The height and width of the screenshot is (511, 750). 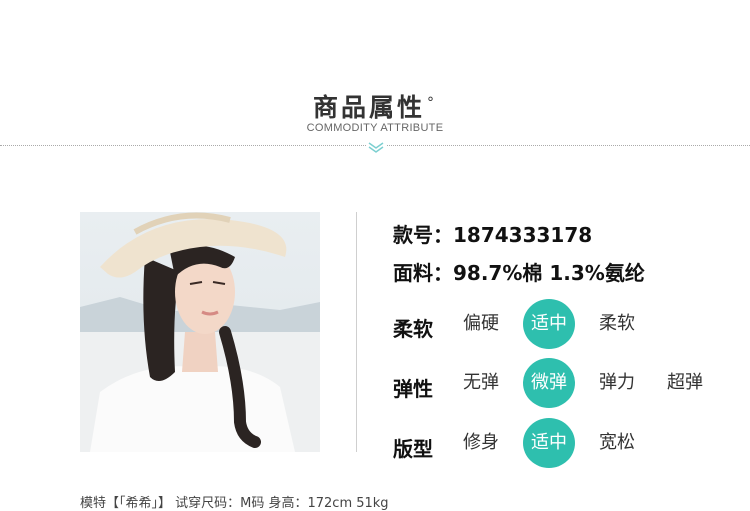 I want to click on attr-option-softness-2: 适中, so click(x=549, y=324).